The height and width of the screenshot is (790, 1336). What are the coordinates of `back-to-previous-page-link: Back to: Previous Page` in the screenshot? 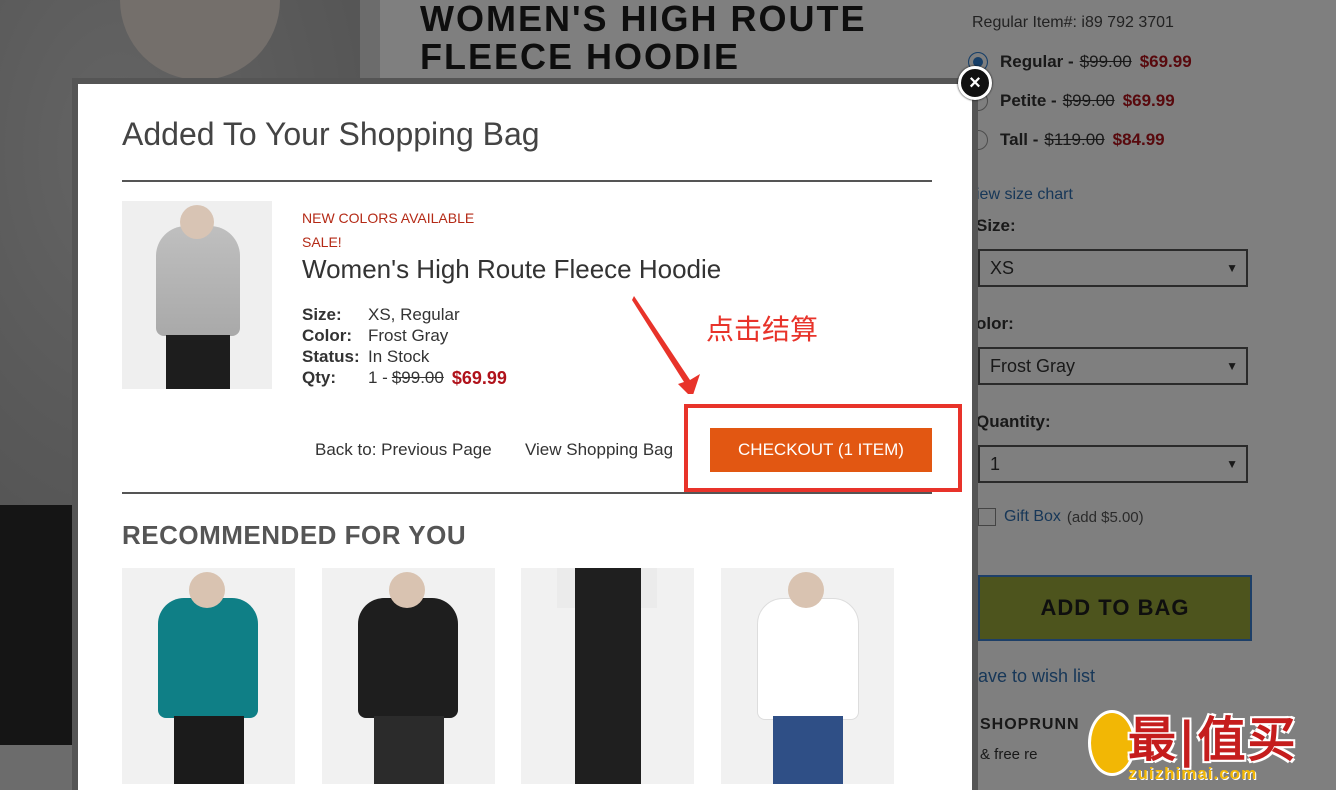 It's located at (403, 450).